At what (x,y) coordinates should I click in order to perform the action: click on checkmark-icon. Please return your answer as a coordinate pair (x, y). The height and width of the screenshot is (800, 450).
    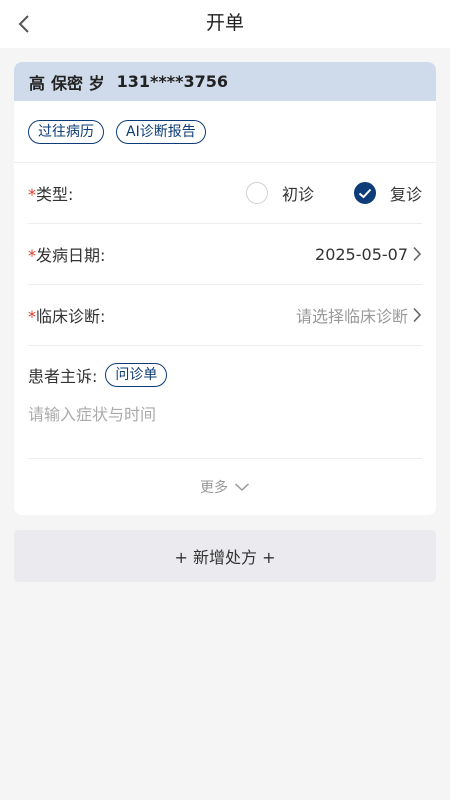
    Looking at the image, I should click on (365, 193).